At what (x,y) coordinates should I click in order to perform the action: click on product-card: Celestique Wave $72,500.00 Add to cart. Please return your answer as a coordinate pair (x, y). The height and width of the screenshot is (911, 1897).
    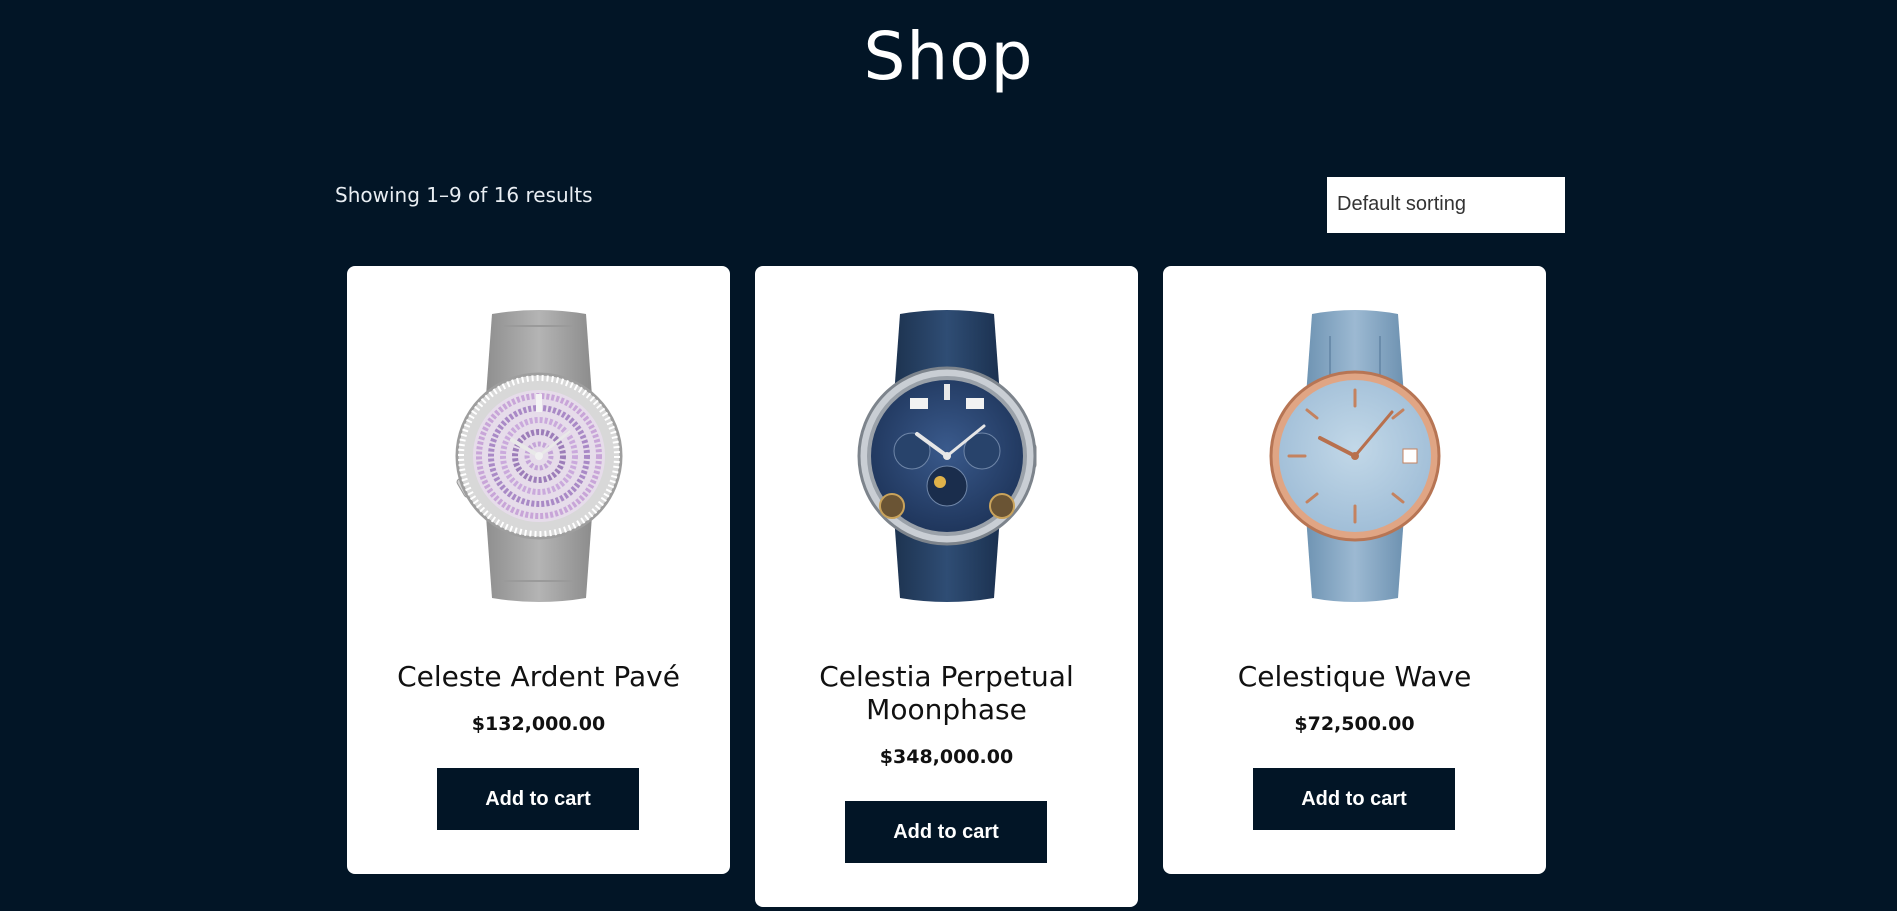
    Looking at the image, I should click on (1354, 570).